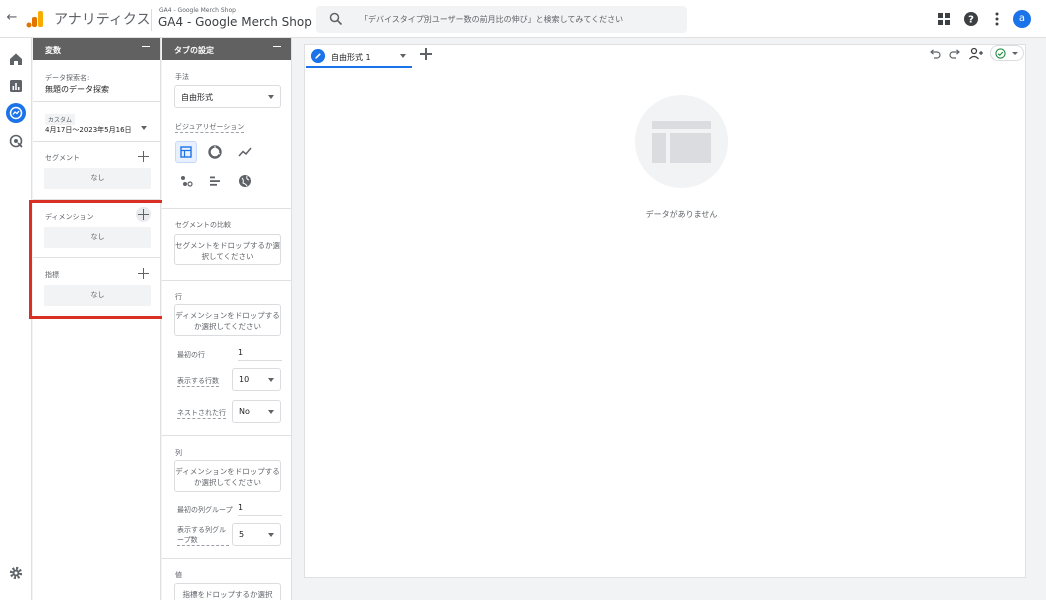 This screenshot has width=1046, height=600. I want to click on empty-state-illustration, so click(681, 141).